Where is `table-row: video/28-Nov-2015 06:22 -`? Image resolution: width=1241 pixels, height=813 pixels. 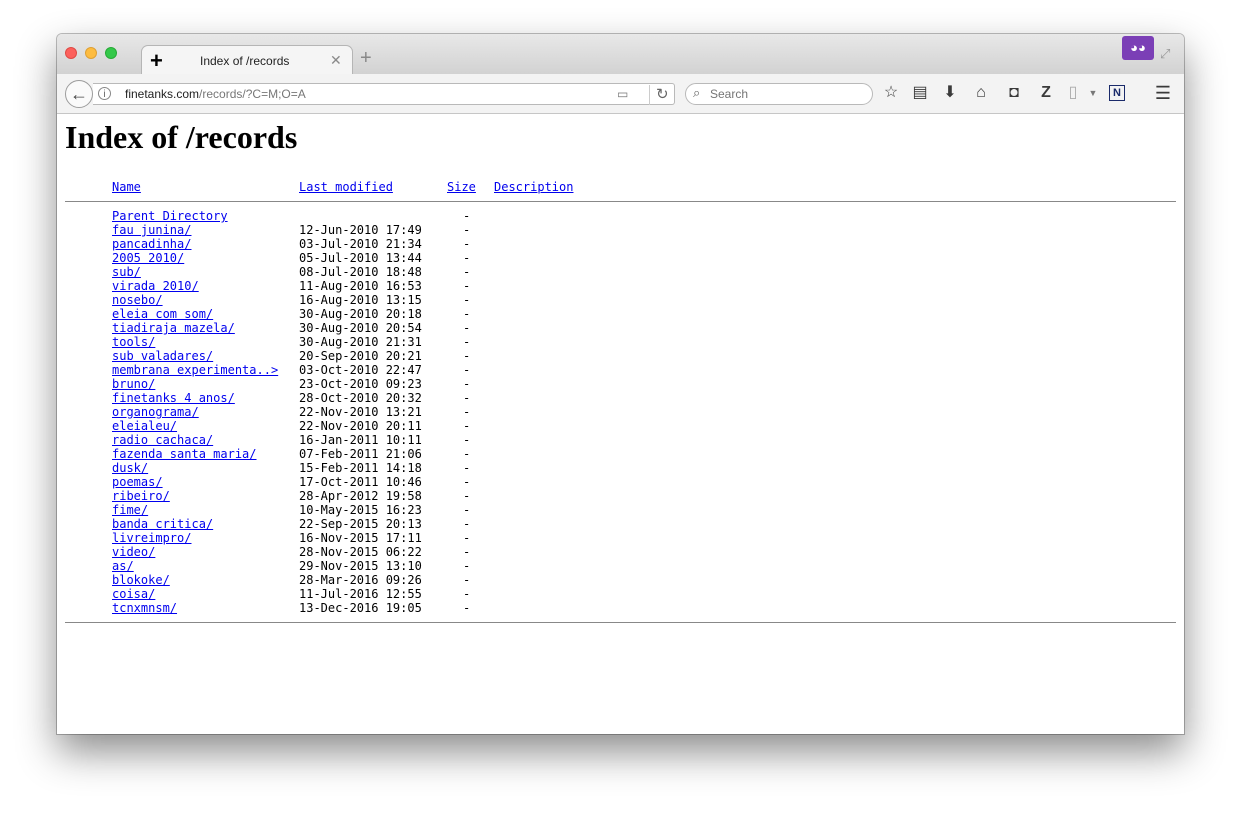 table-row: video/28-Nov-2015 06:22 - is located at coordinates (620, 552).